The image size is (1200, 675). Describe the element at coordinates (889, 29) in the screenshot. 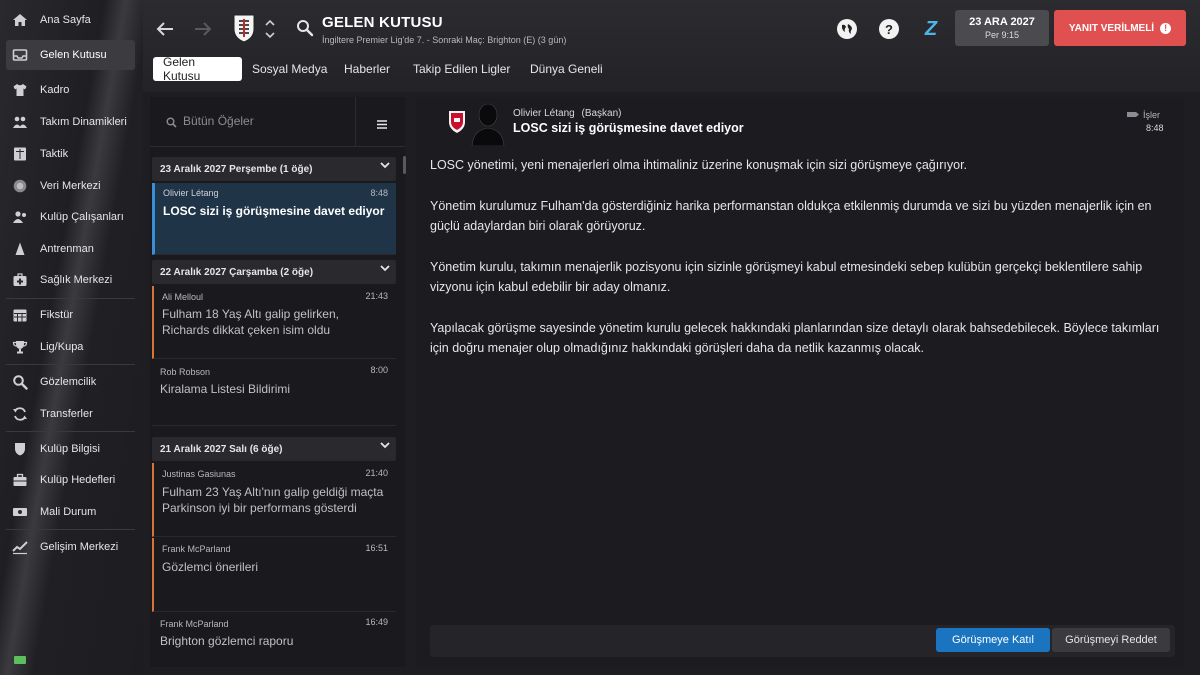

I see `help-icon: ?` at that location.